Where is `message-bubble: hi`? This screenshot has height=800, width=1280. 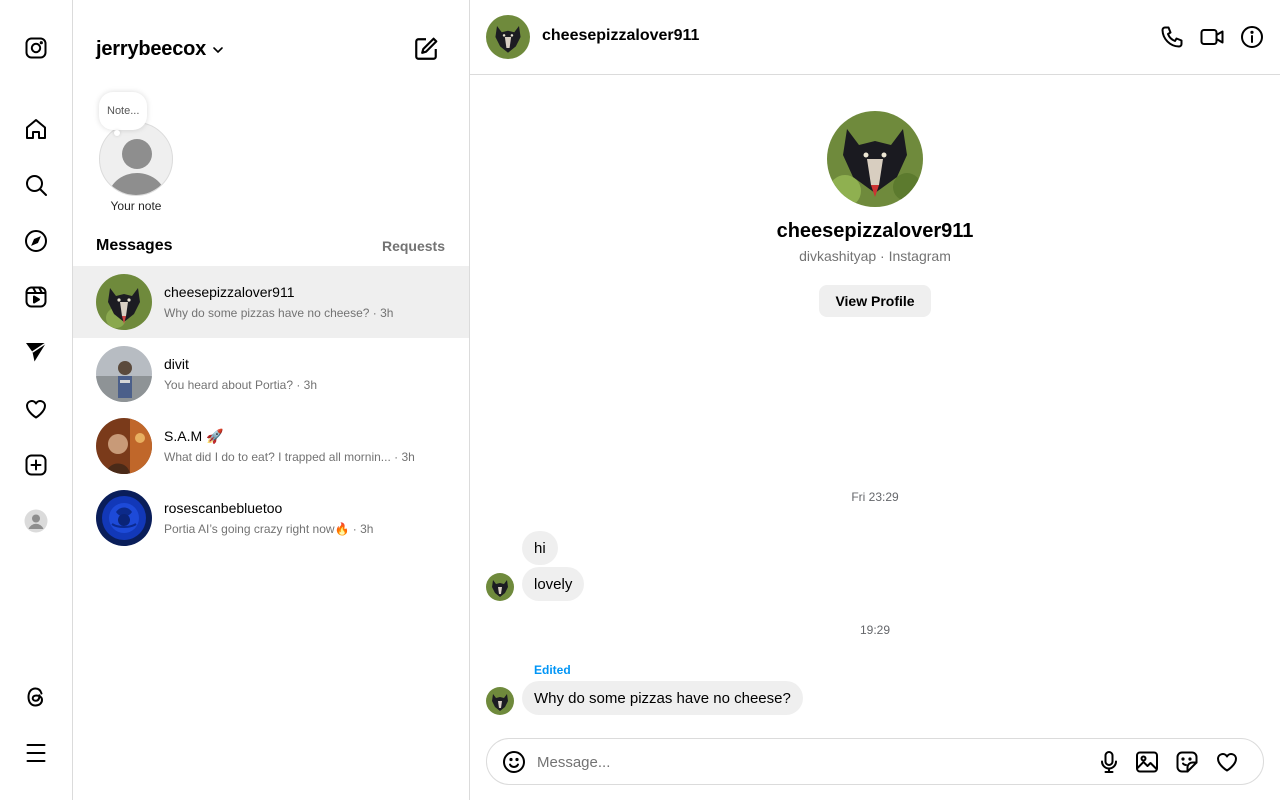 message-bubble: hi is located at coordinates (540, 548).